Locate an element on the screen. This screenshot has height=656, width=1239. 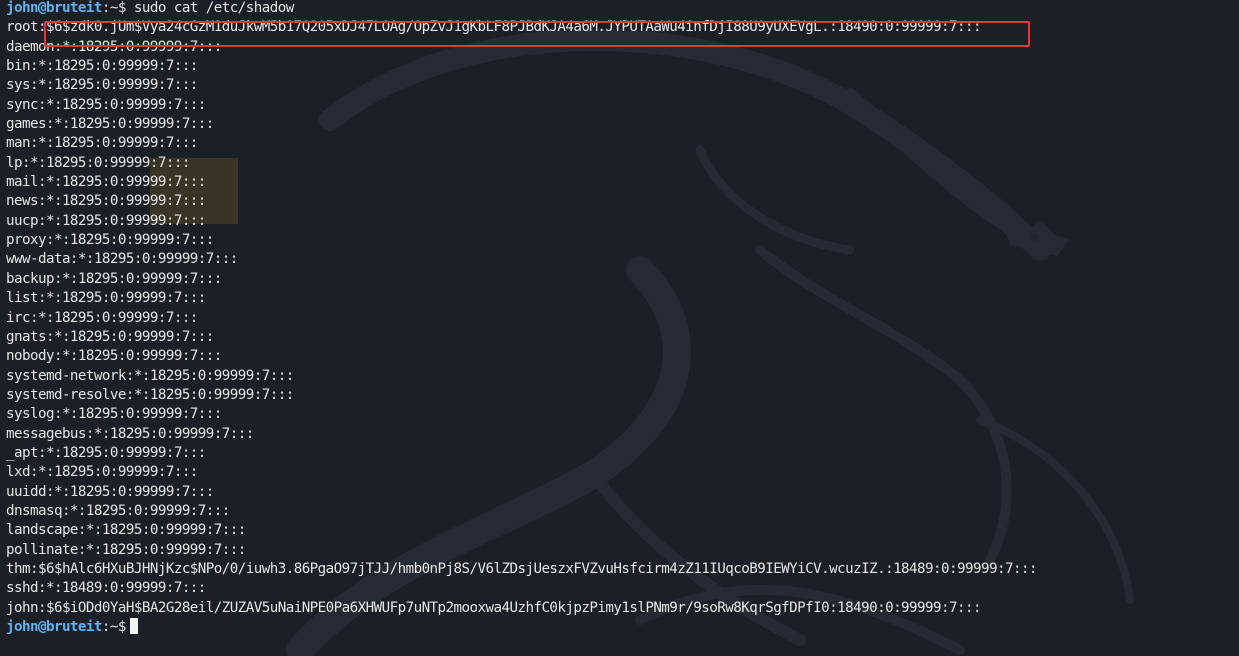
shadow-entry-line: landscape:*:18295:0:99999:7::: is located at coordinates (126, 530).